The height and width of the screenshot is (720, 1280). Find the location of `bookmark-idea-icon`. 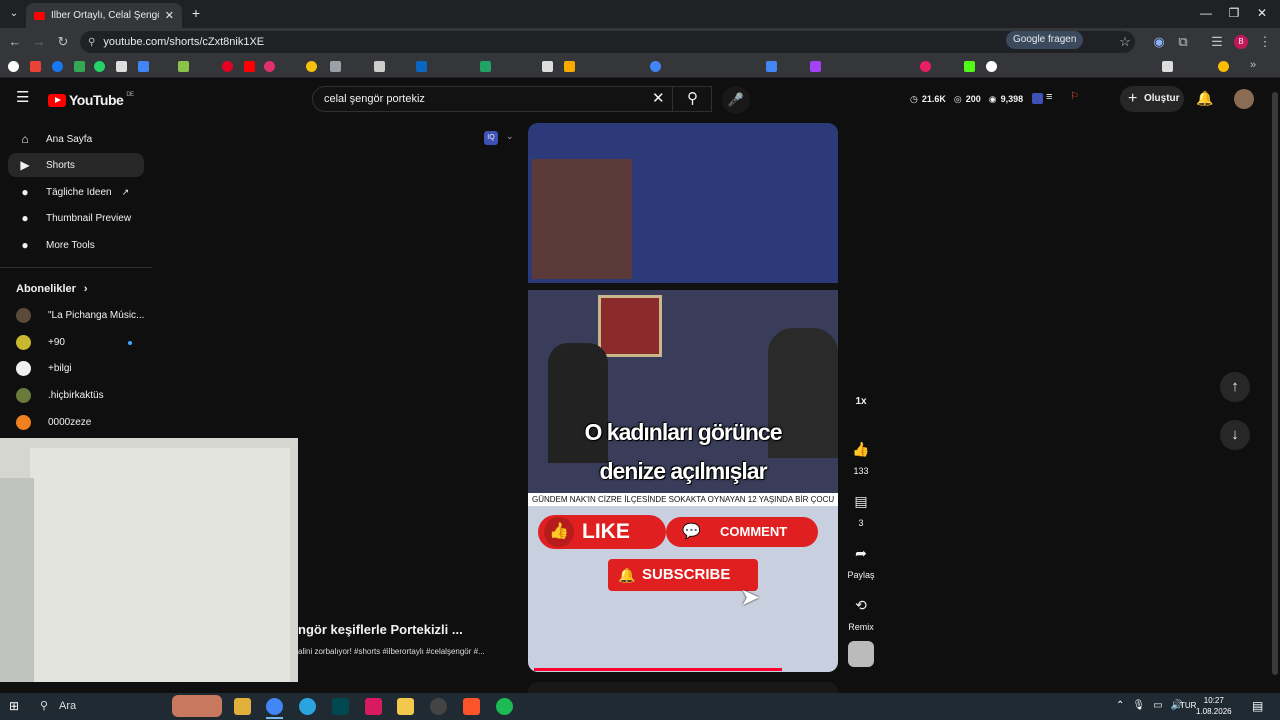

bookmark-idea-icon is located at coordinates (311, 66).